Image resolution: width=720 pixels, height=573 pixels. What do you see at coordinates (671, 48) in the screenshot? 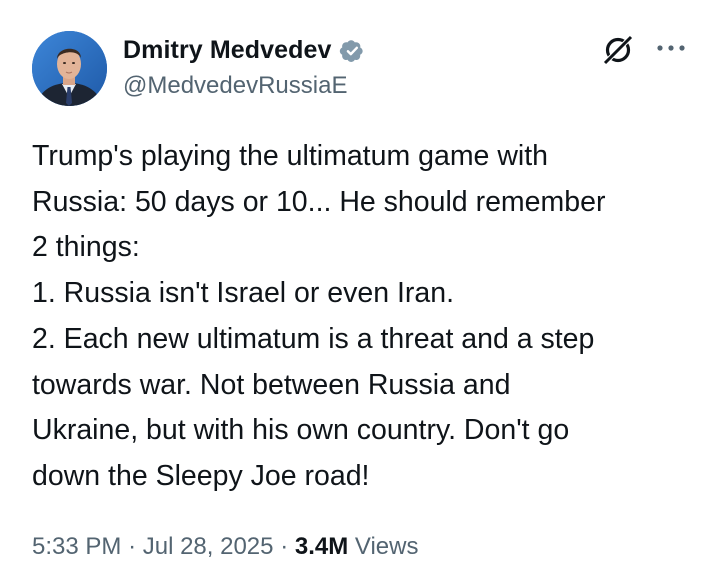
I see `more-options-icon` at bounding box center [671, 48].